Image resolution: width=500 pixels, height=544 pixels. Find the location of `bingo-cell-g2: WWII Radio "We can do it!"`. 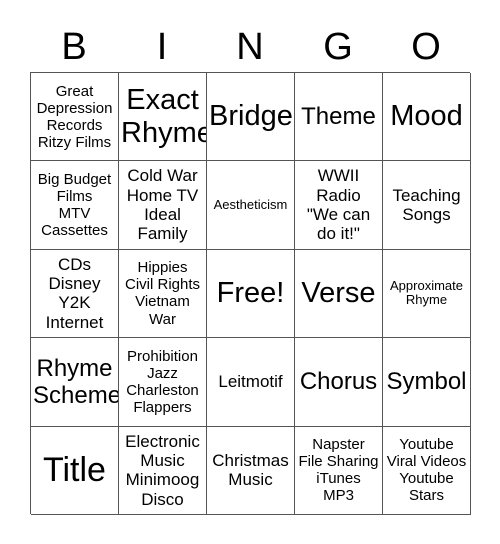

bingo-cell-g2: WWII Radio "We can do it!" is located at coordinates (339, 205).